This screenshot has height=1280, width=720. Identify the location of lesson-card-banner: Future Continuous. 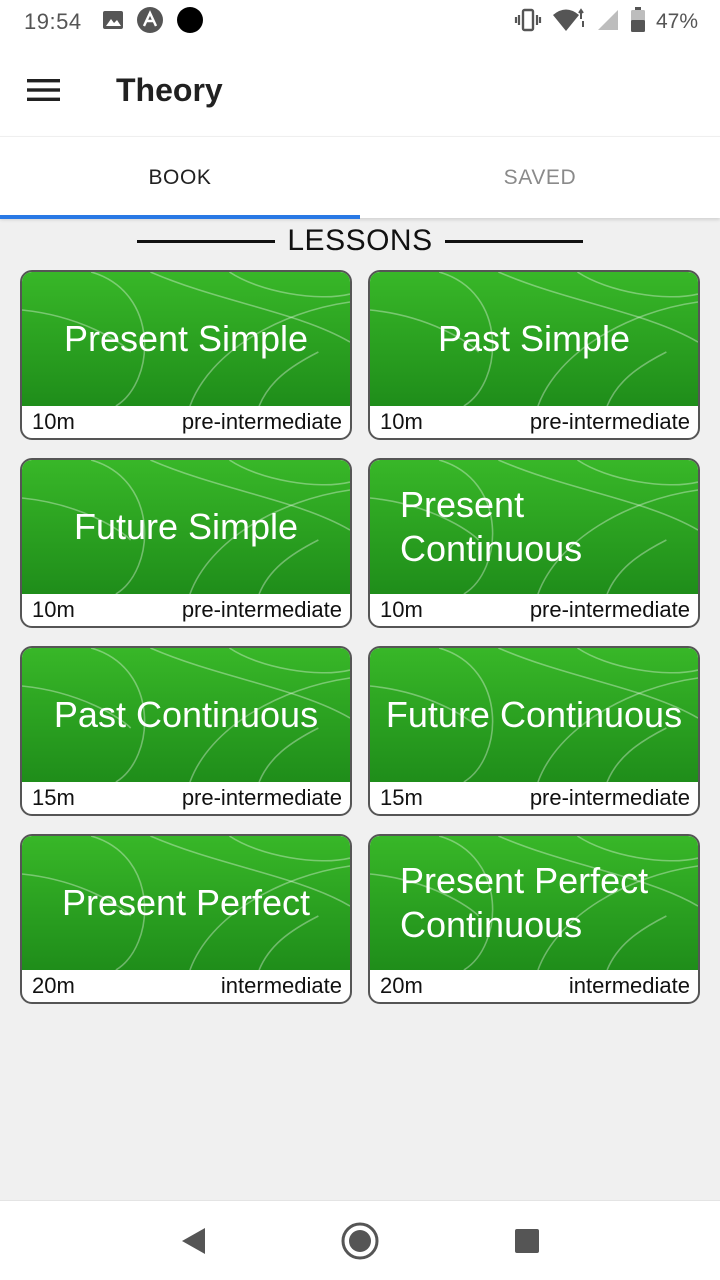
(534, 715).